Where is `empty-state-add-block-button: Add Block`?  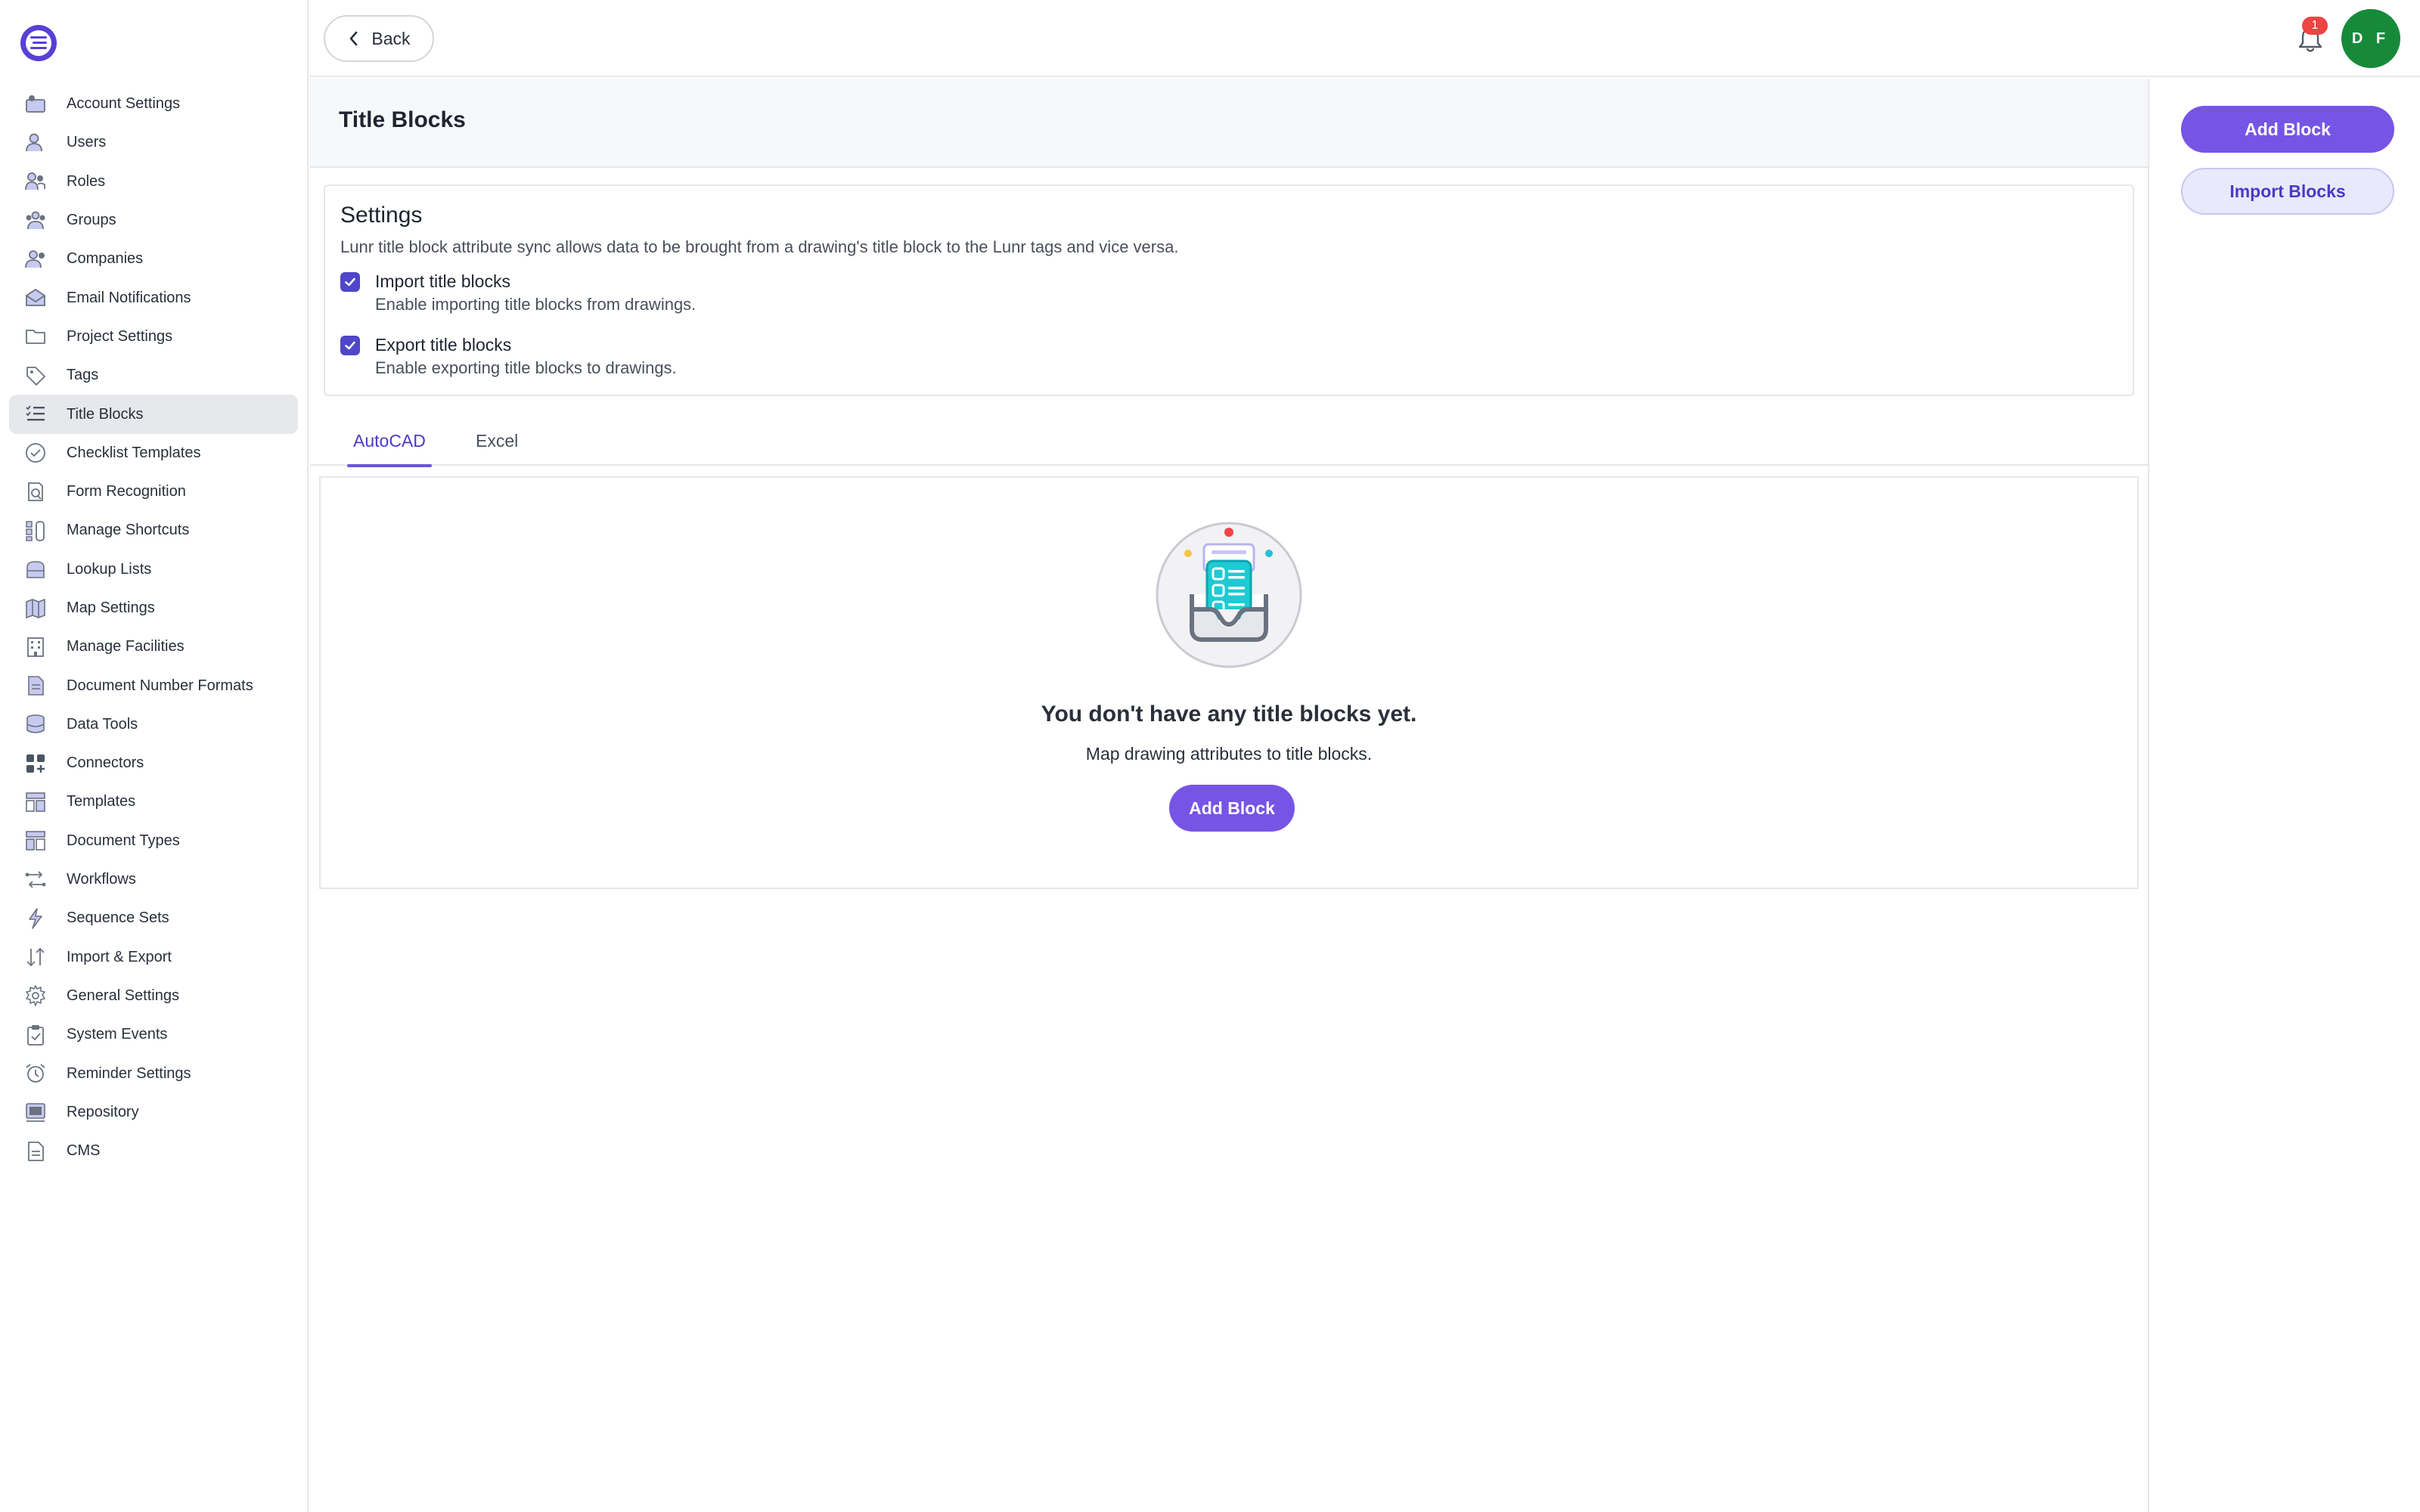 empty-state-add-block-button: Add Block is located at coordinates (1232, 809).